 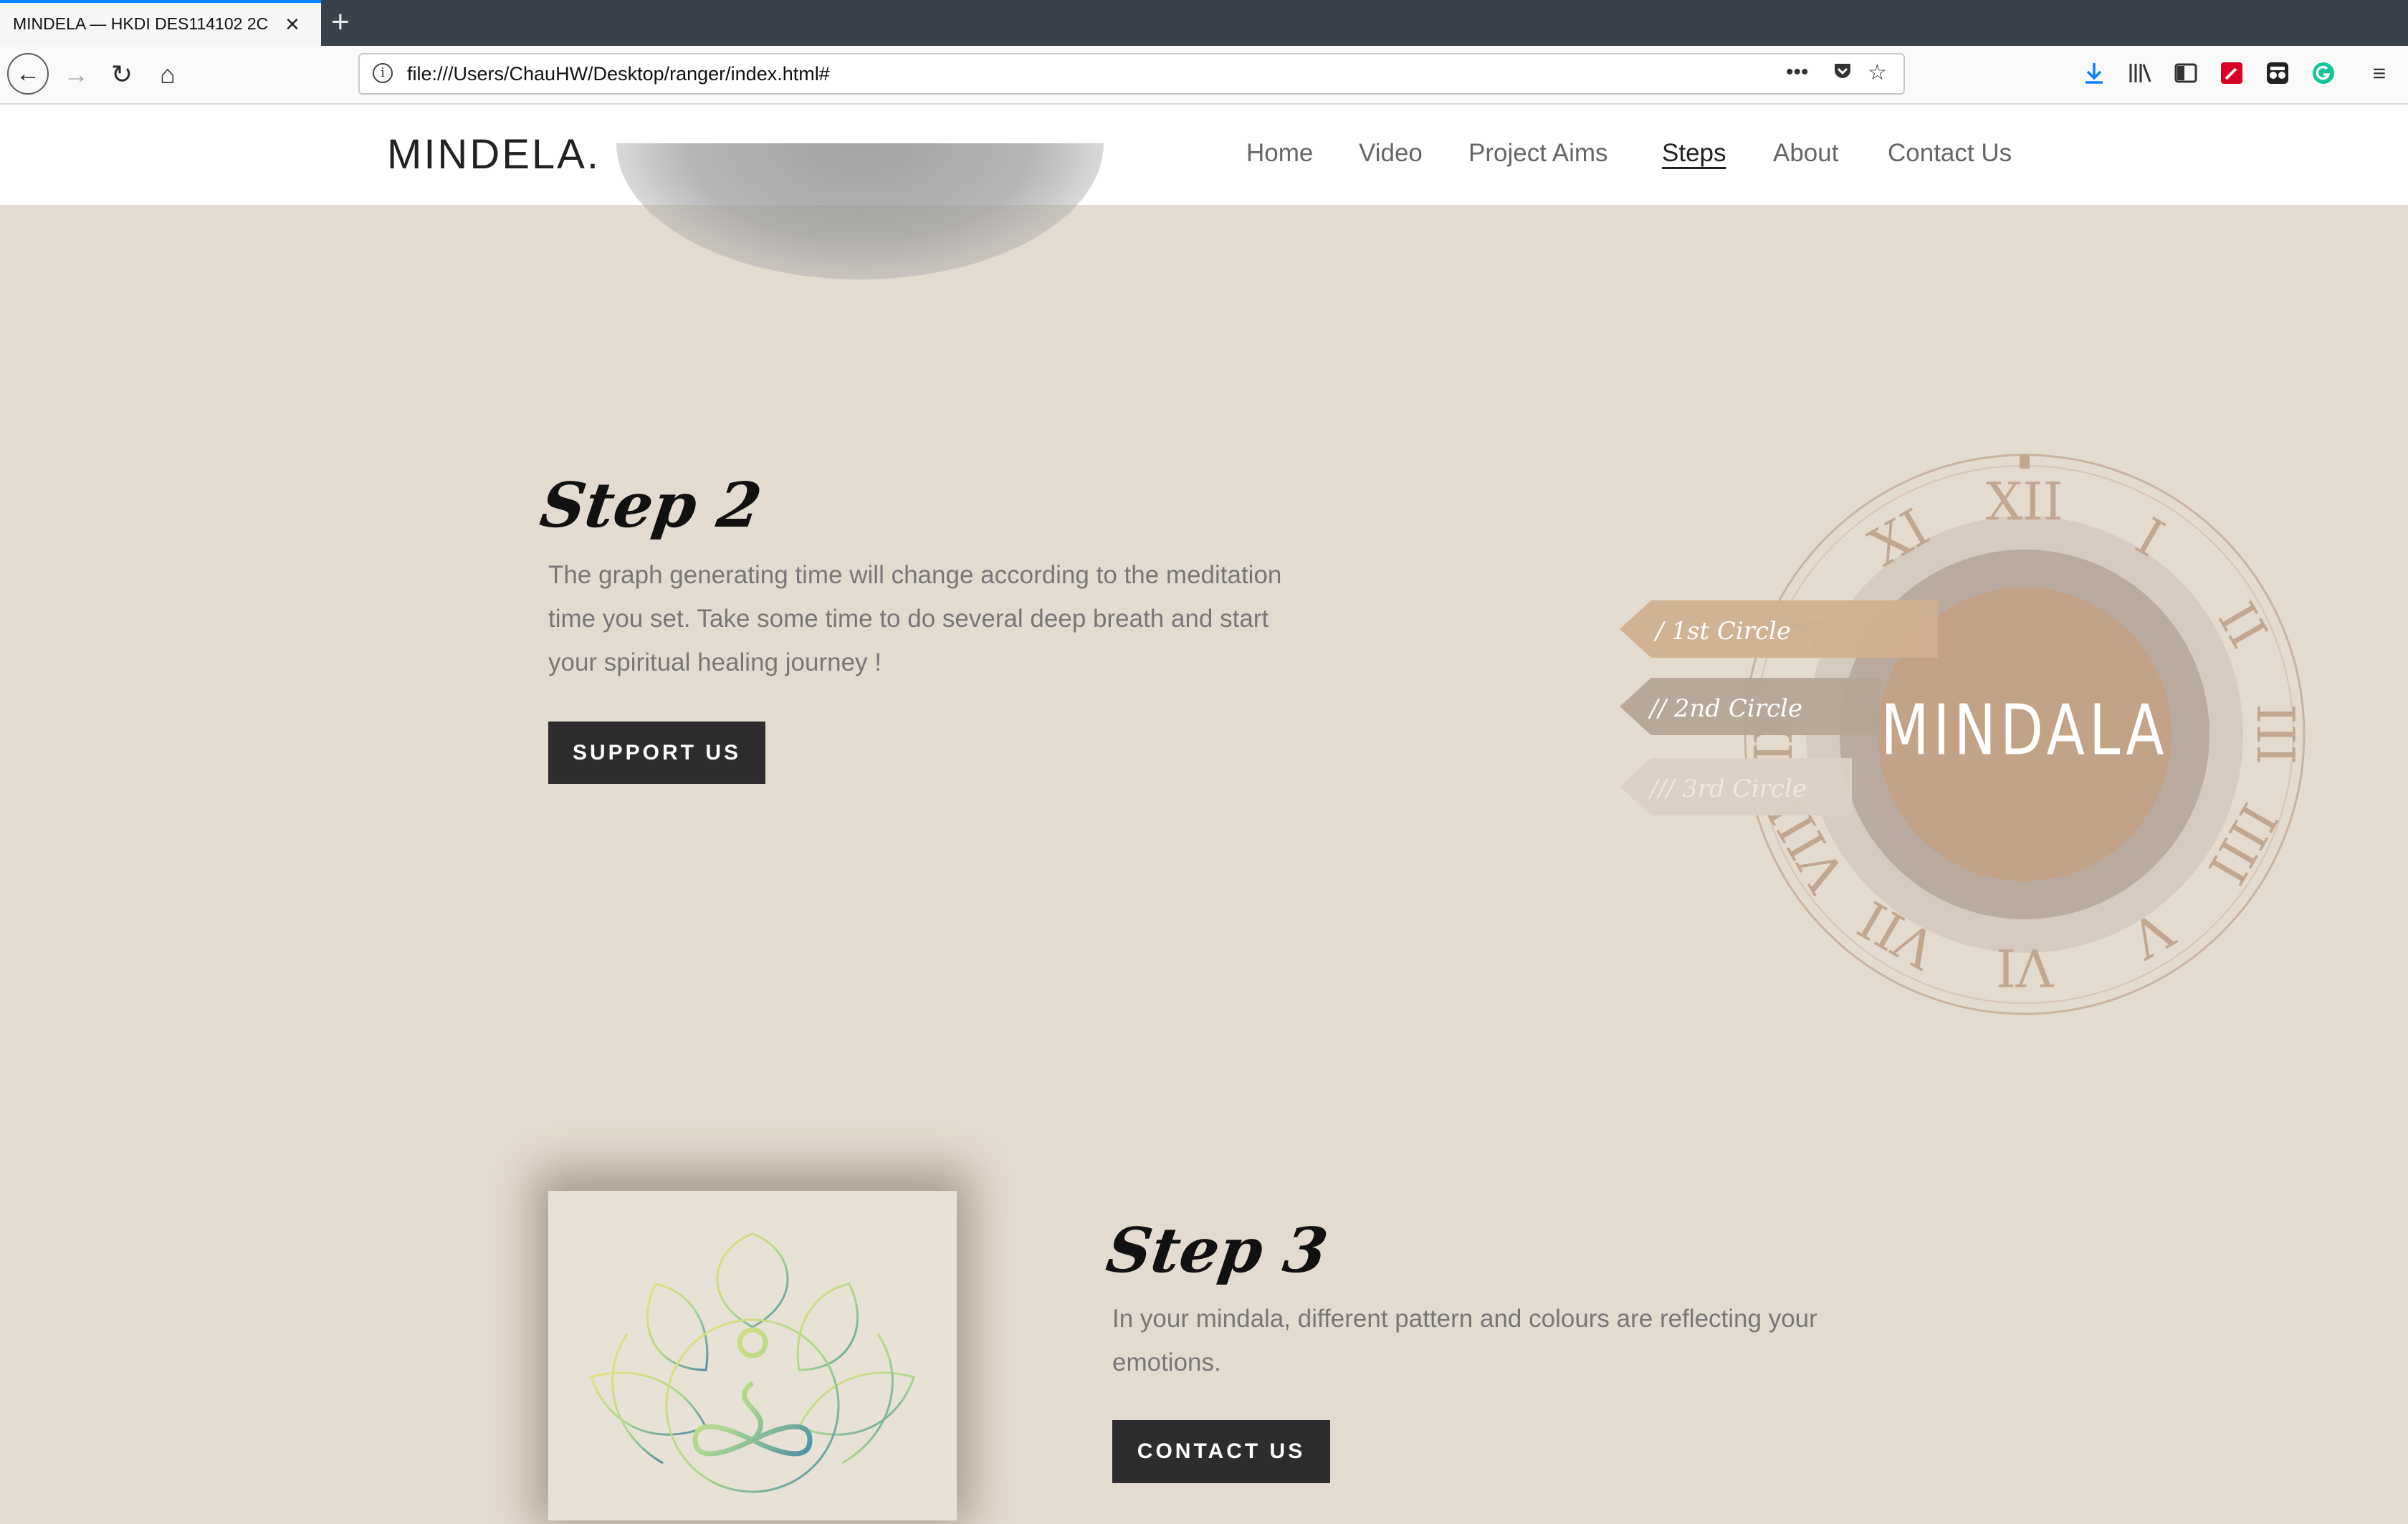 What do you see at coordinates (2025, 501) in the screenshot?
I see `numeral-12: XII` at bounding box center [2025, 501].